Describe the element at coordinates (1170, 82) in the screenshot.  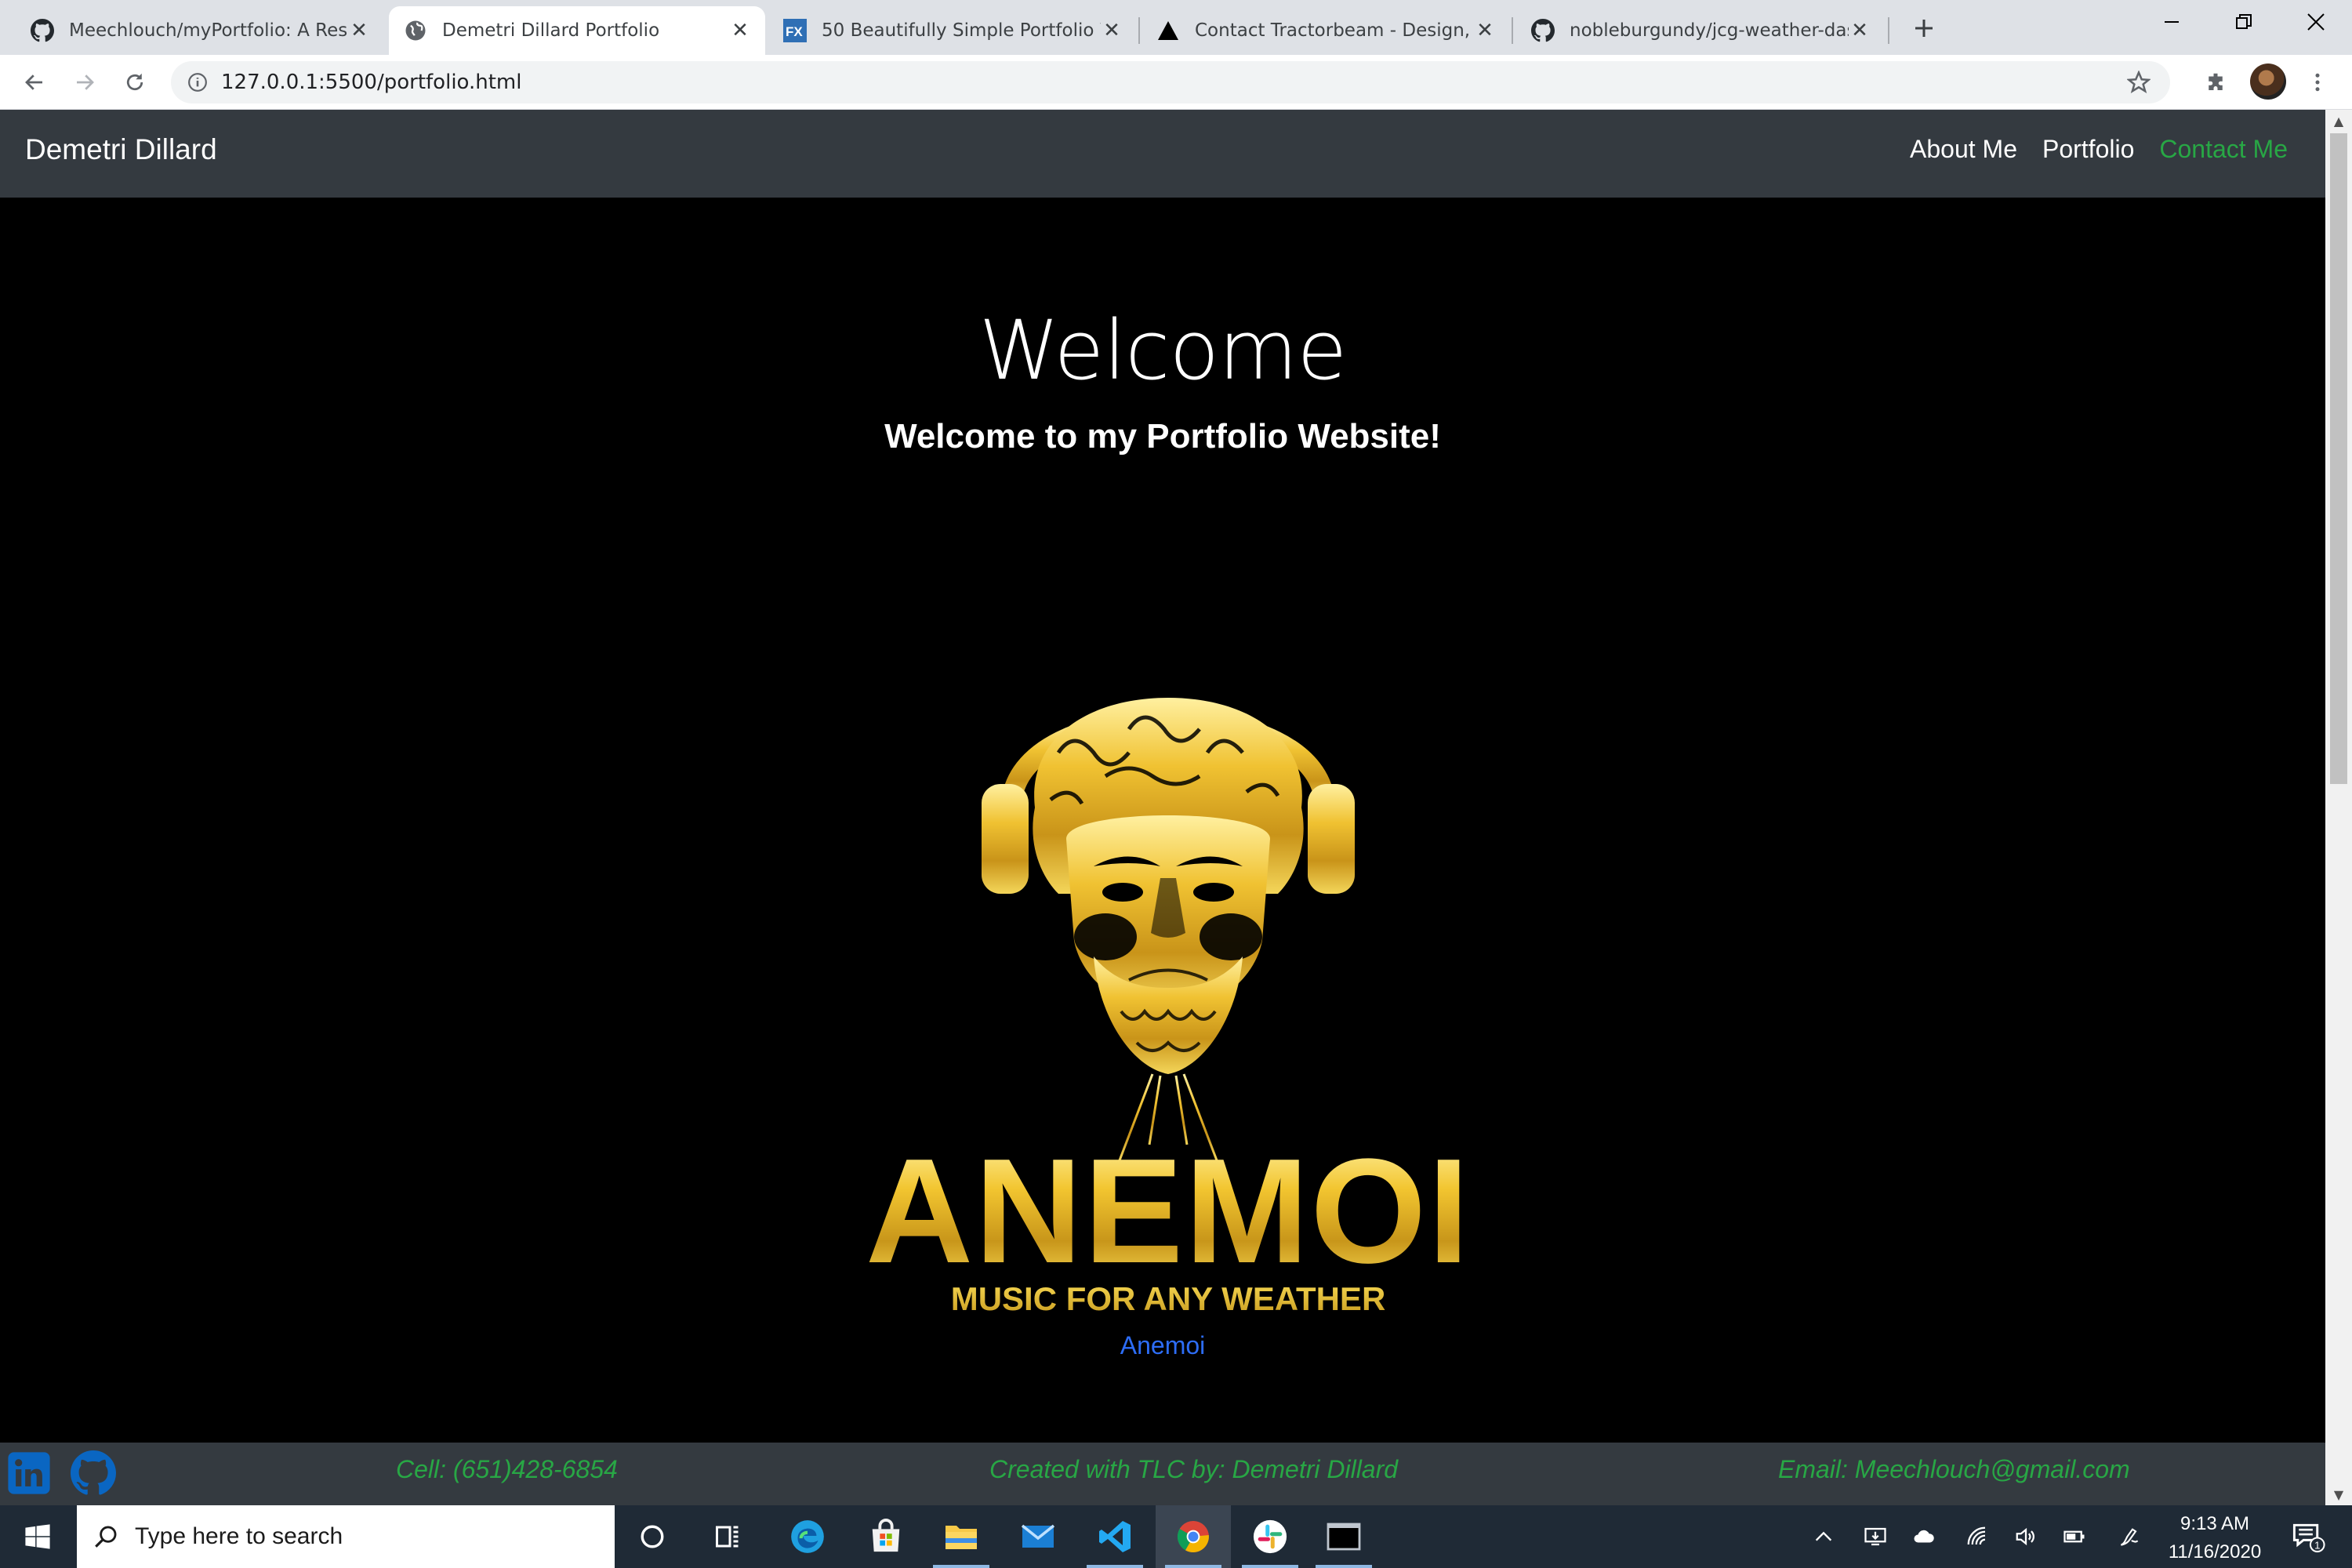
I see `address-bar: 127.0.0.1:5500/portfolio.html` at that location.